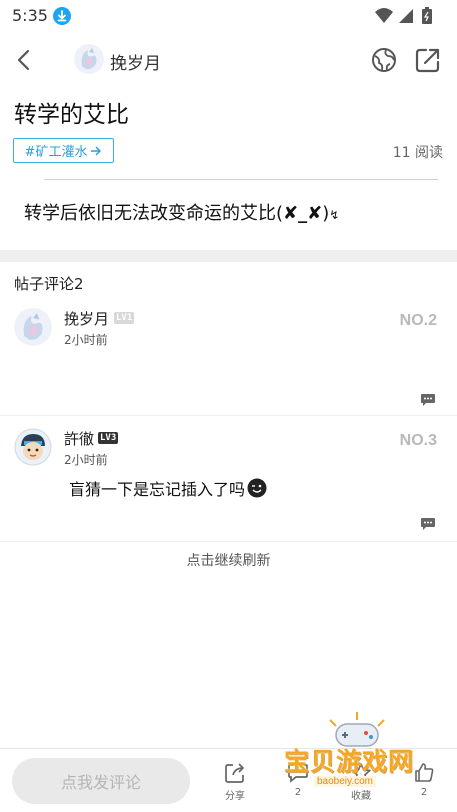  I want to click on share-top-button, so click(428, 60).